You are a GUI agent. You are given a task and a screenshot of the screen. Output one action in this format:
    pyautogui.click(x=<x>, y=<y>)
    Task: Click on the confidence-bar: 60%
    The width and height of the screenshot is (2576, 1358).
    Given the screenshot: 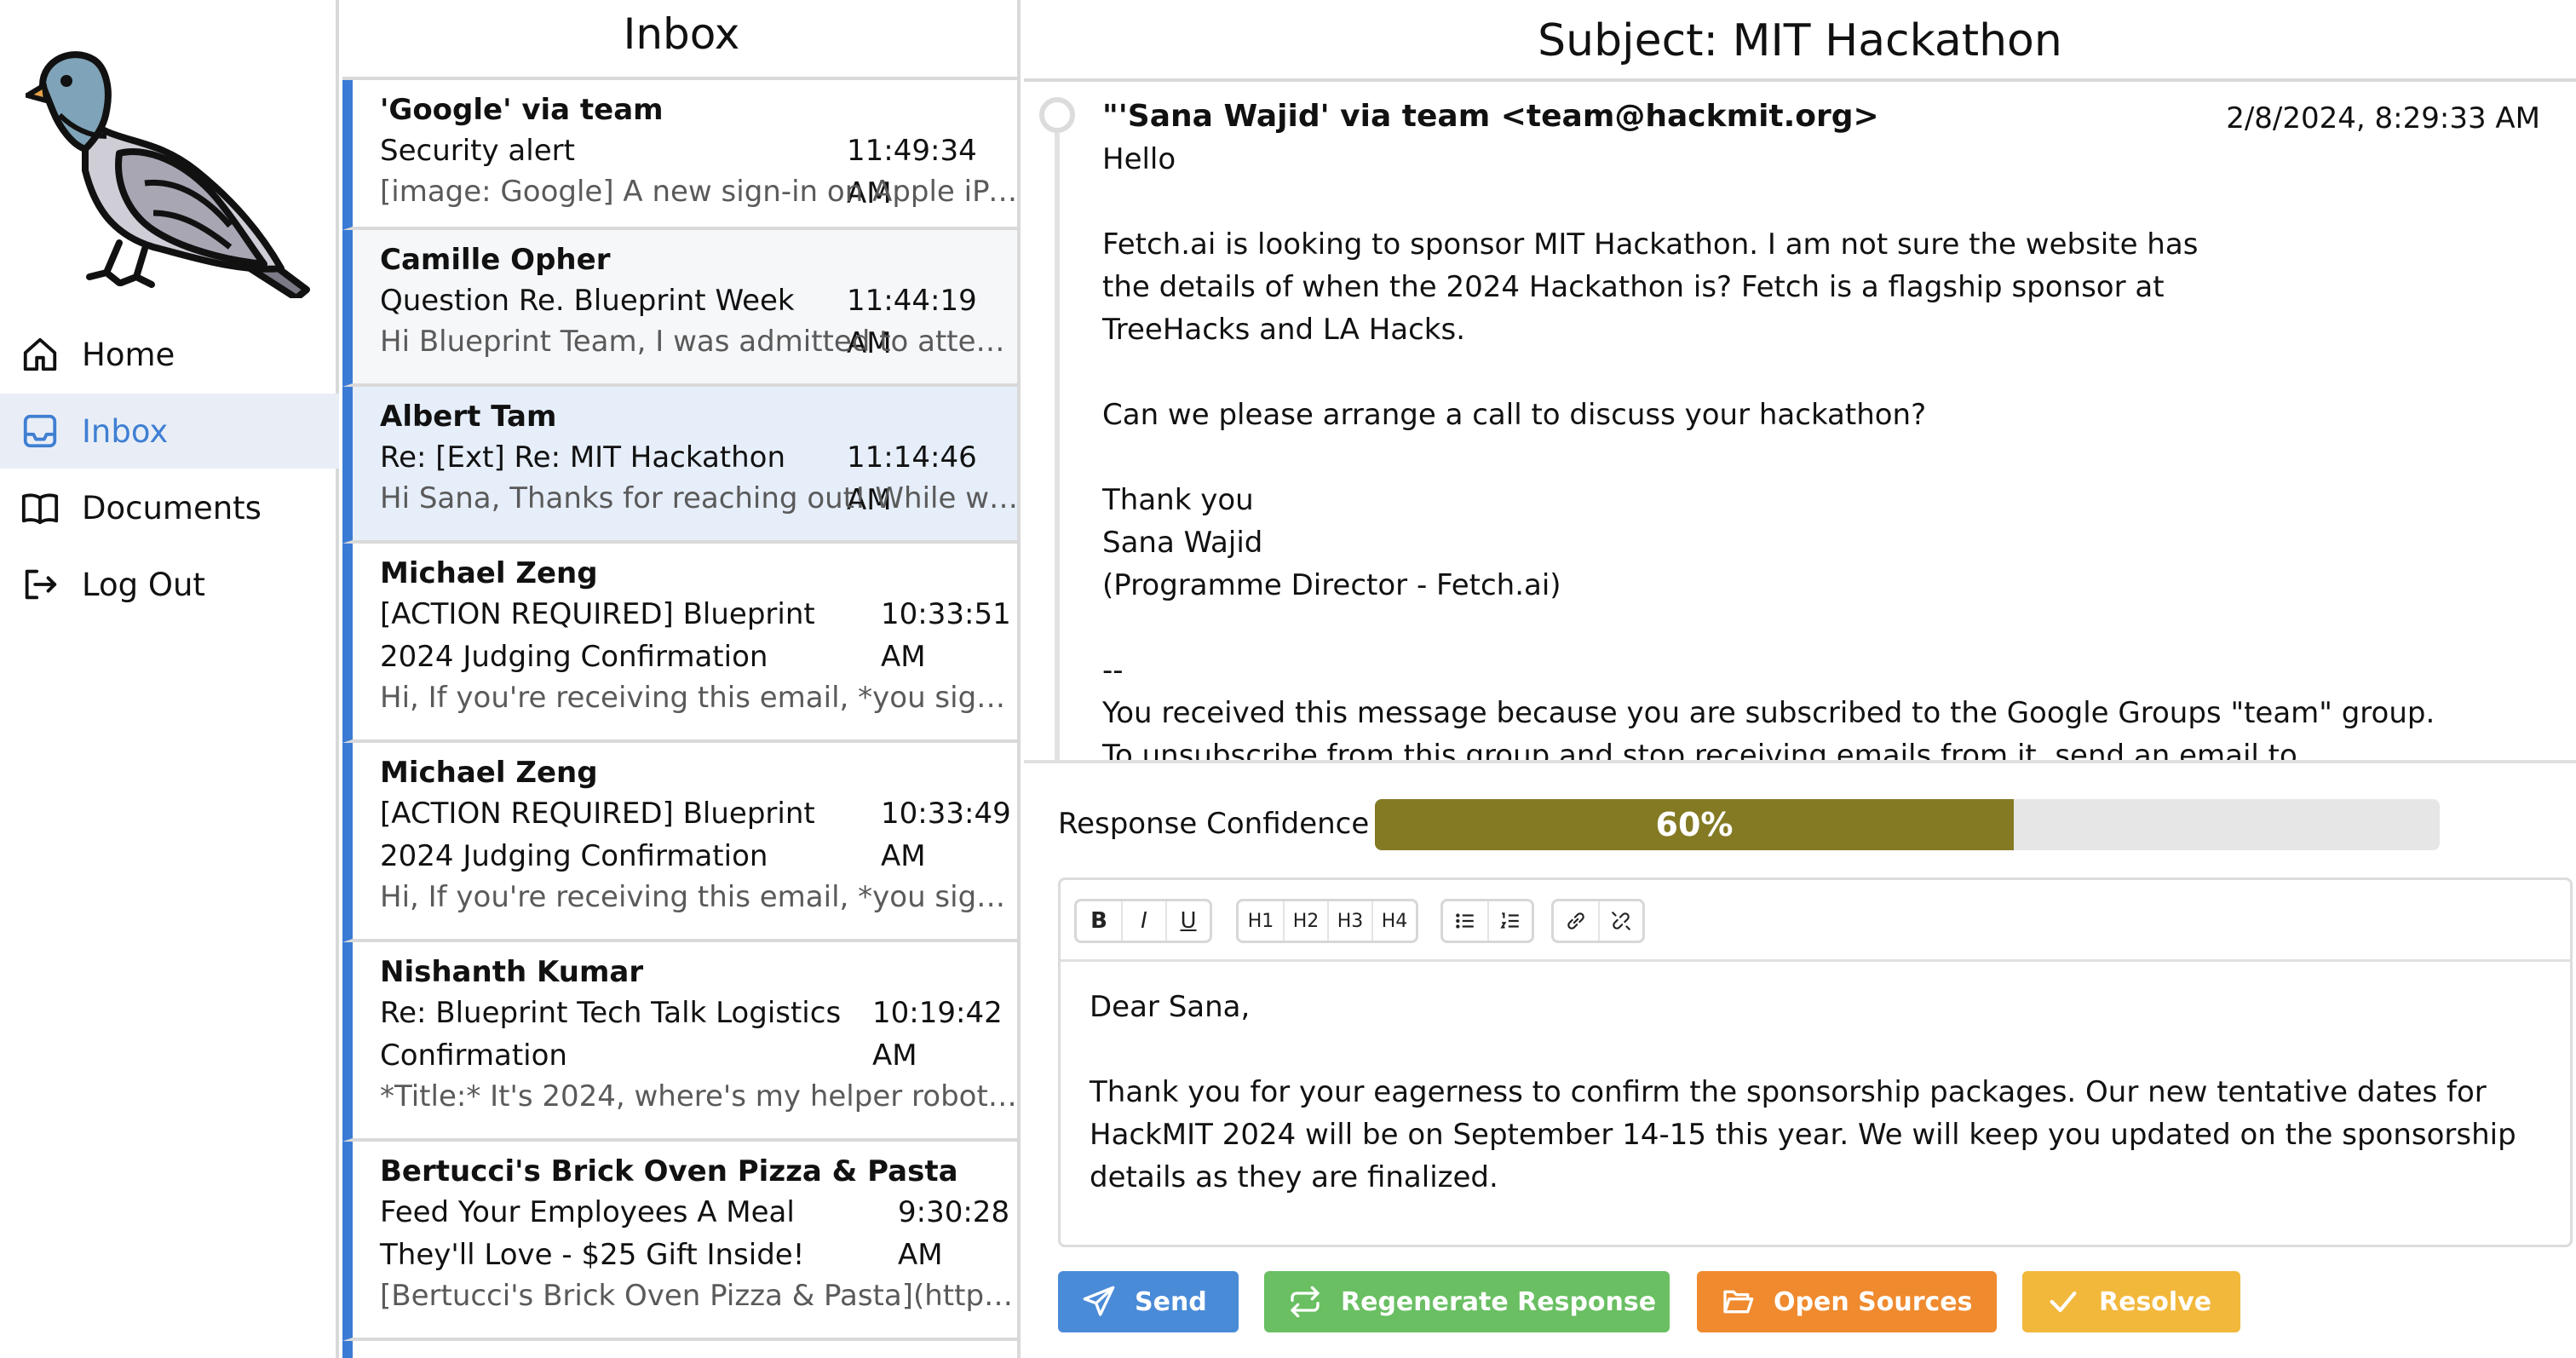 What is the action you would take?
    pyautogui.click(x=1908, y=825)
    